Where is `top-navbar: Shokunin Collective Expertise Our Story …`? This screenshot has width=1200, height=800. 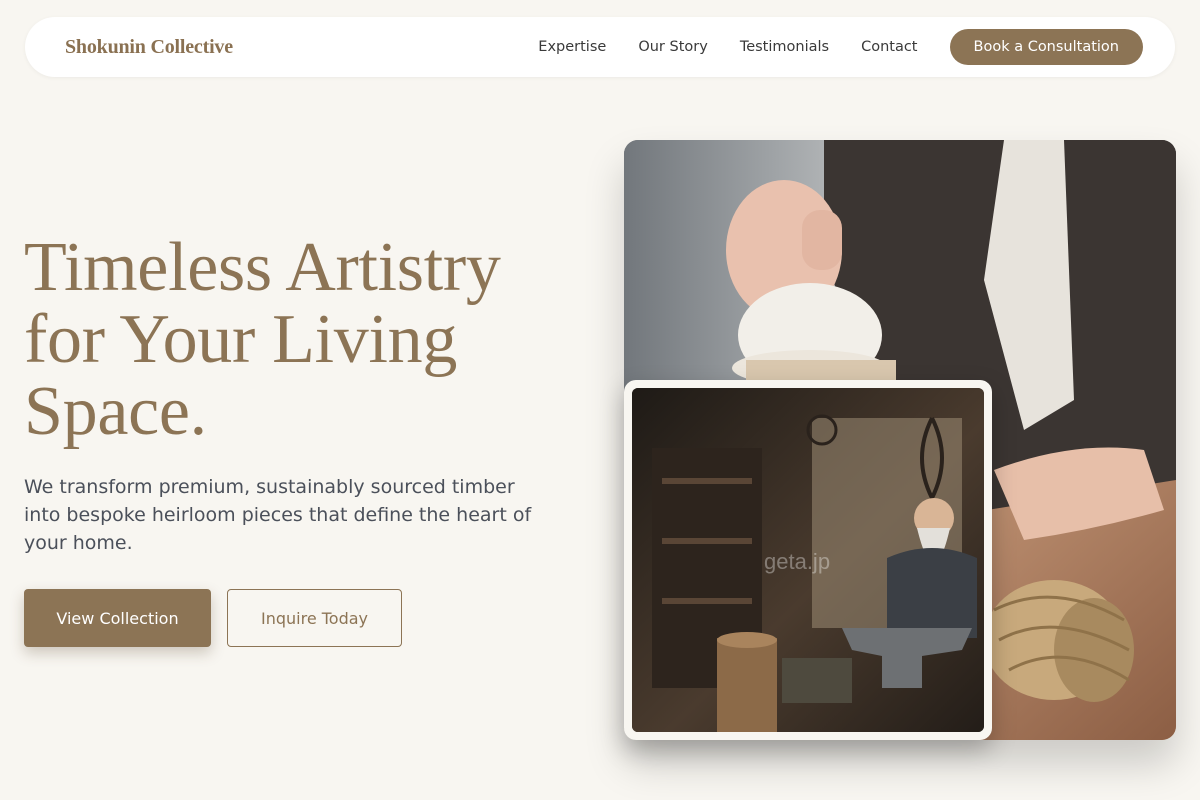 top-navbar: Shokunin Collective Expertise Our Story … is located at coordinates (600, 47).